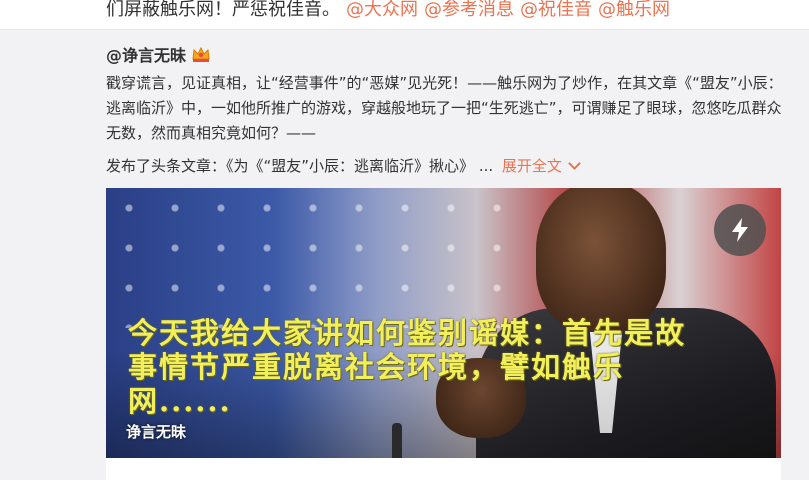  What do you see at coordinates (601, 260) in the screenshot?
I see `speaker-figure-head` at bounding box center [601, 260].